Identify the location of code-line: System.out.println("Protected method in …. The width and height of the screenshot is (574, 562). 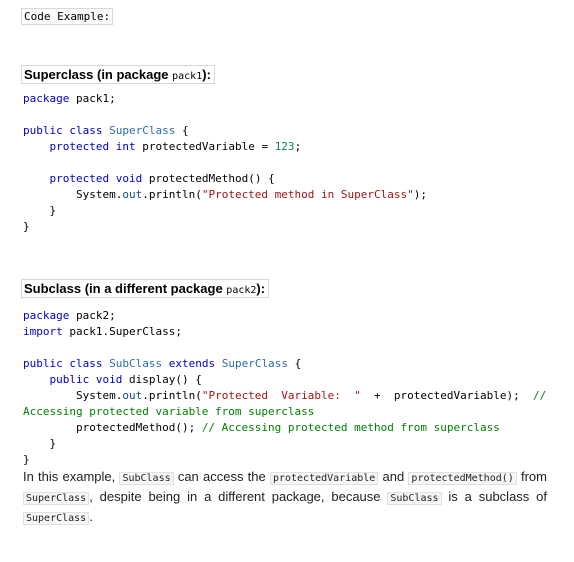
(225, 195).